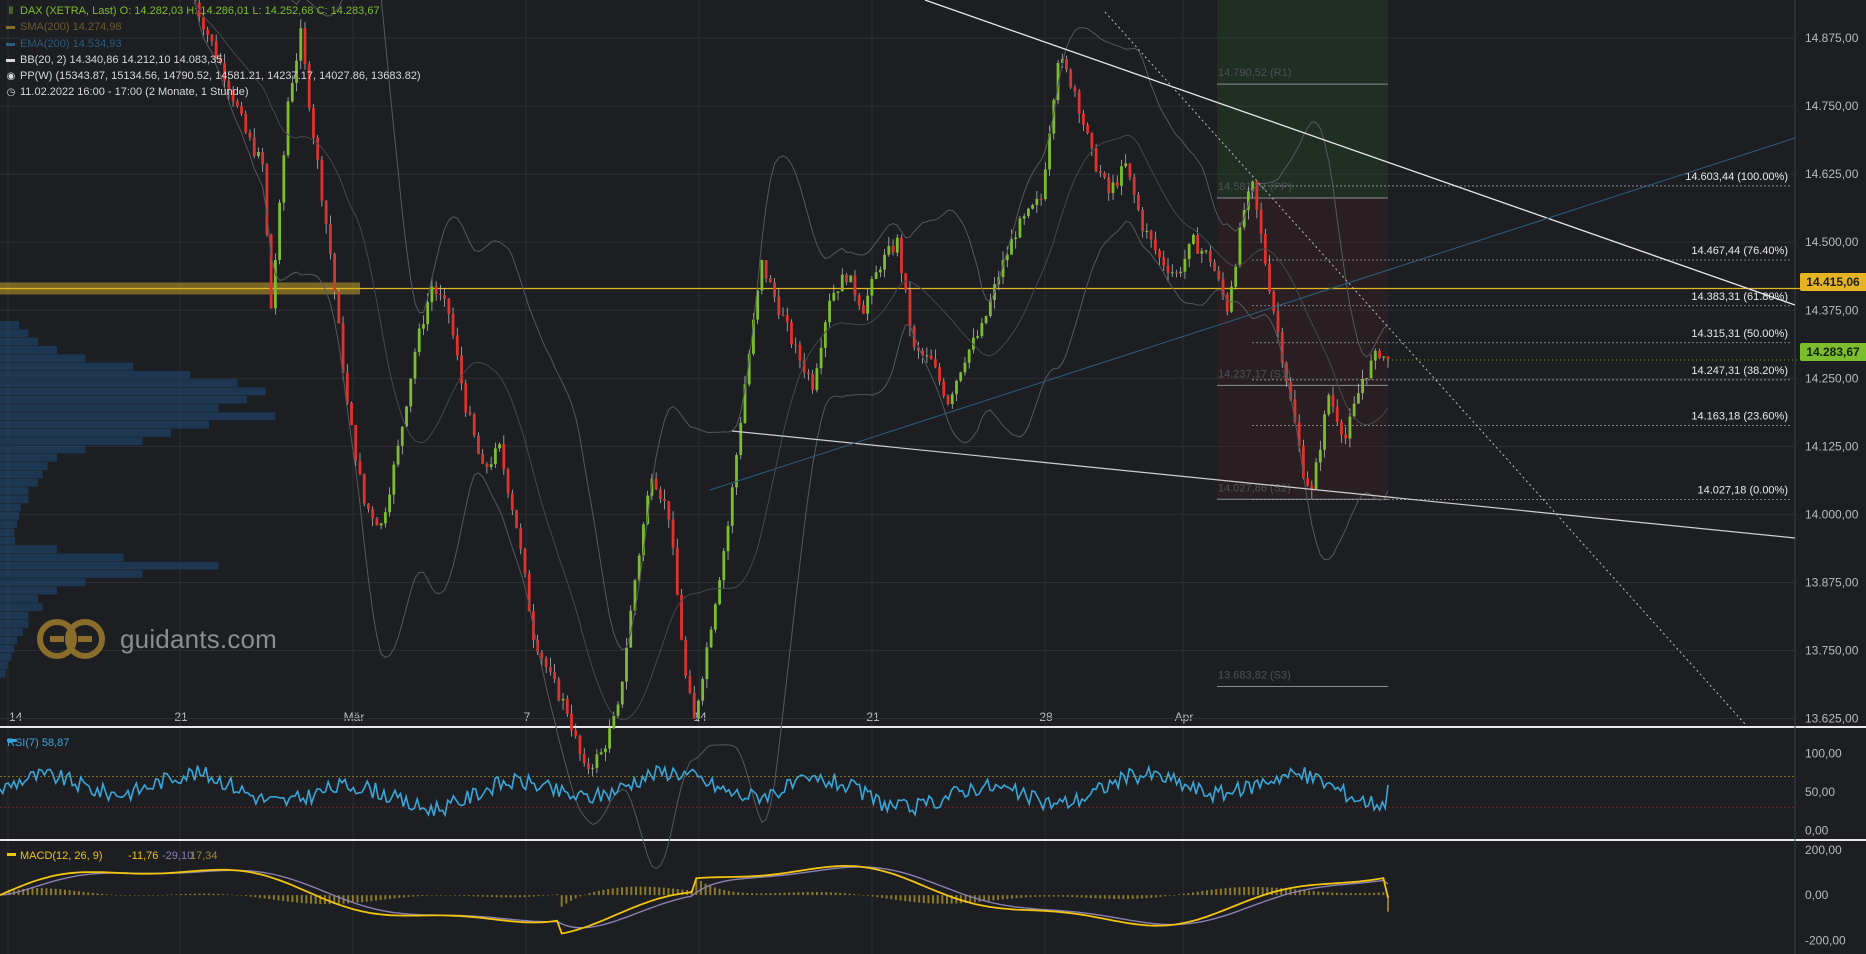 This screenshot has width=1866, height=954. Describe the element at coordinates (1820, 792) in the screenshot. I see `rsi-tick-label: 50,00` at that location.